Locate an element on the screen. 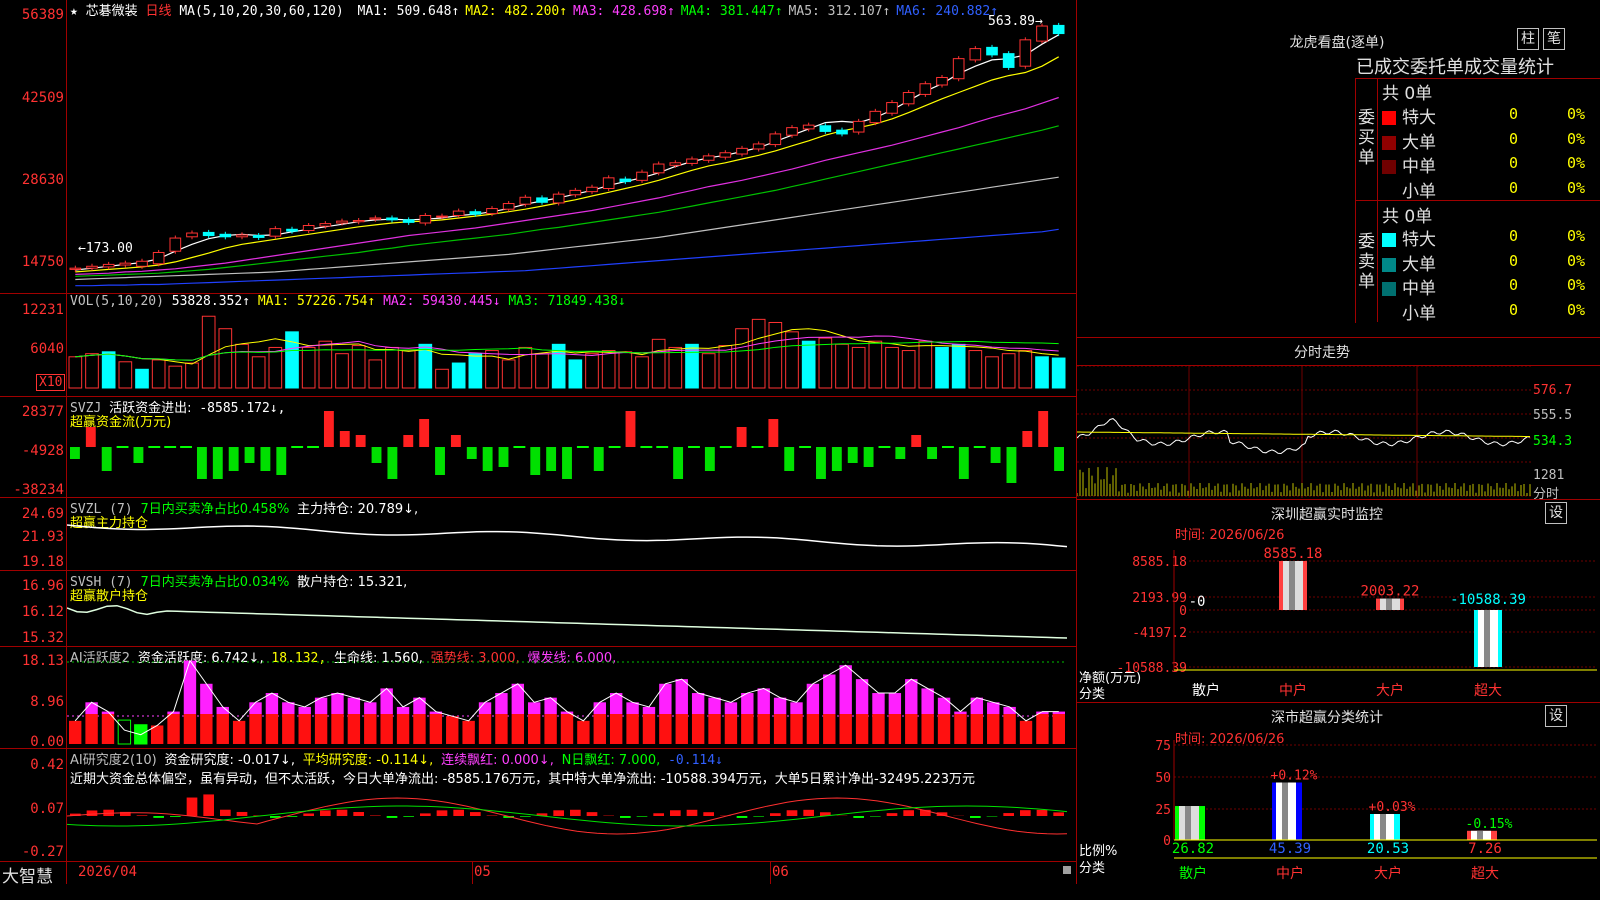 Image resolution: width=1600 pixels, height=900 pixels. stat-category: 大户 is located at coordinates (1388, 873).